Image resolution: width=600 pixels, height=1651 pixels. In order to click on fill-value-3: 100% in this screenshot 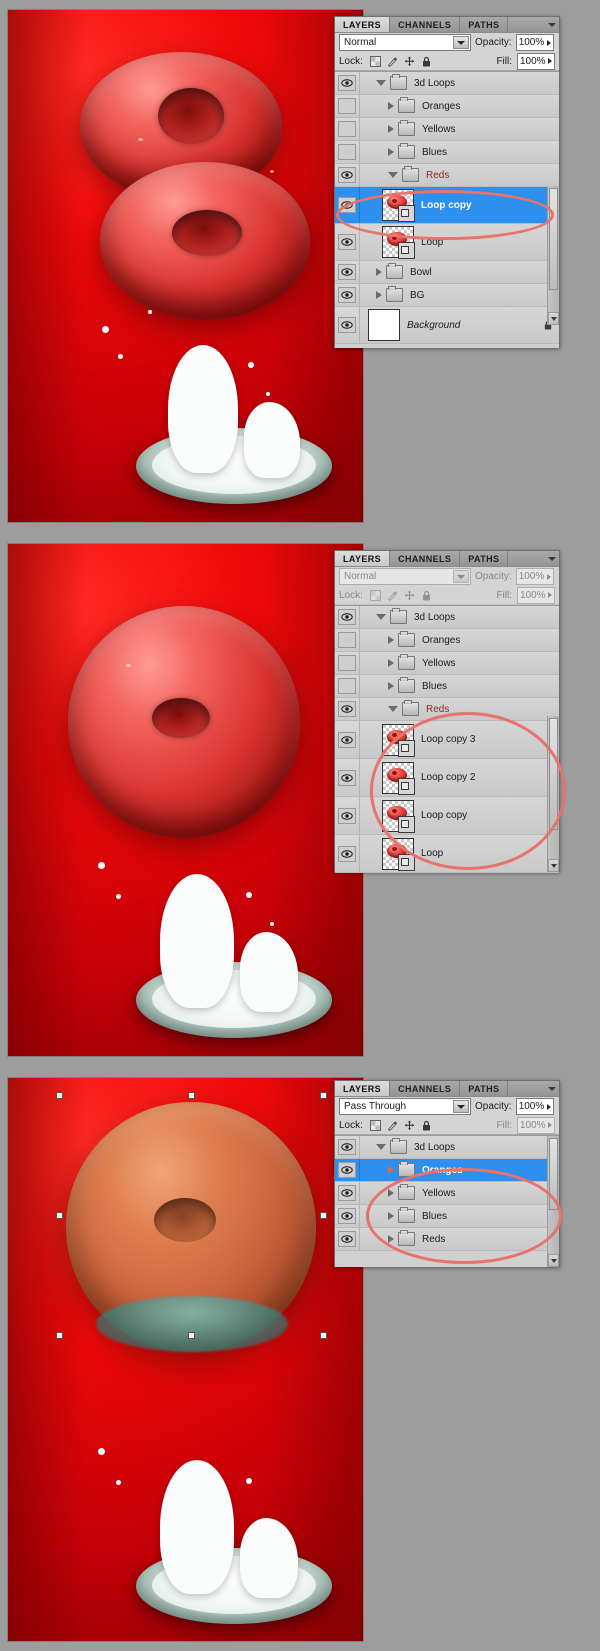, I will do `click(536, 1125)`.